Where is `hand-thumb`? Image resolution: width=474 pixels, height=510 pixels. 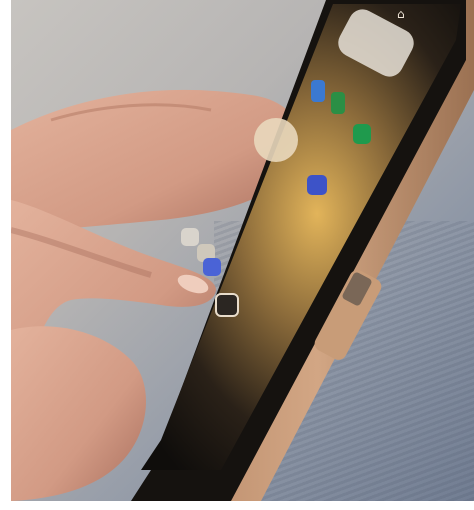
hand-thumb is located at coordinates (78, 413).